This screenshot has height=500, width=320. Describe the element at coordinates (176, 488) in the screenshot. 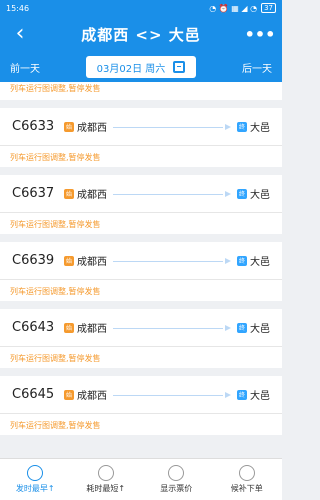

I see `tab-label: 显示票价` at that location.